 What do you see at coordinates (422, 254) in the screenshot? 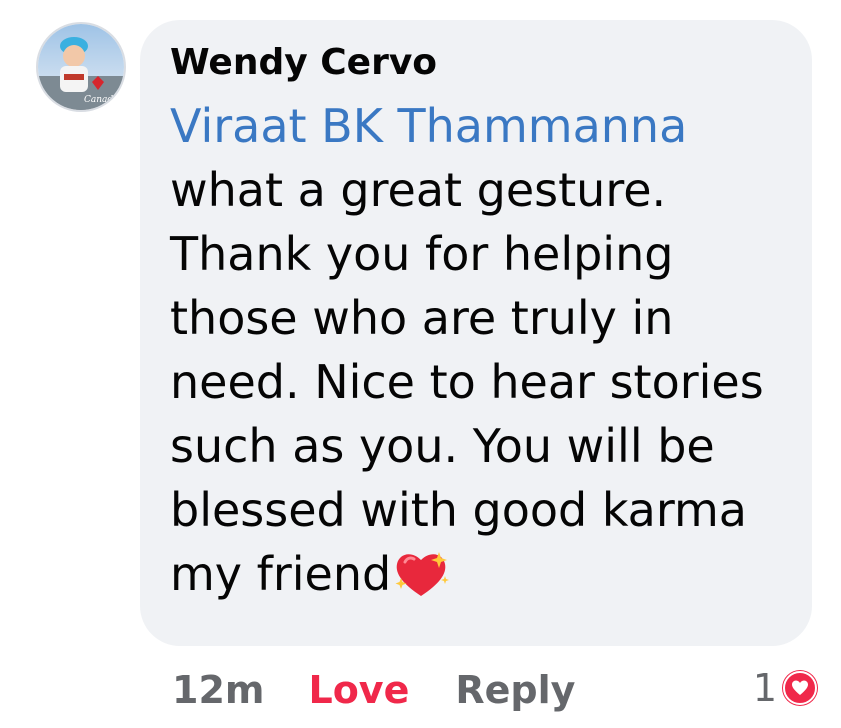
I see `comment-line-2: Thank you for helping` at bounding box center [422, 254].